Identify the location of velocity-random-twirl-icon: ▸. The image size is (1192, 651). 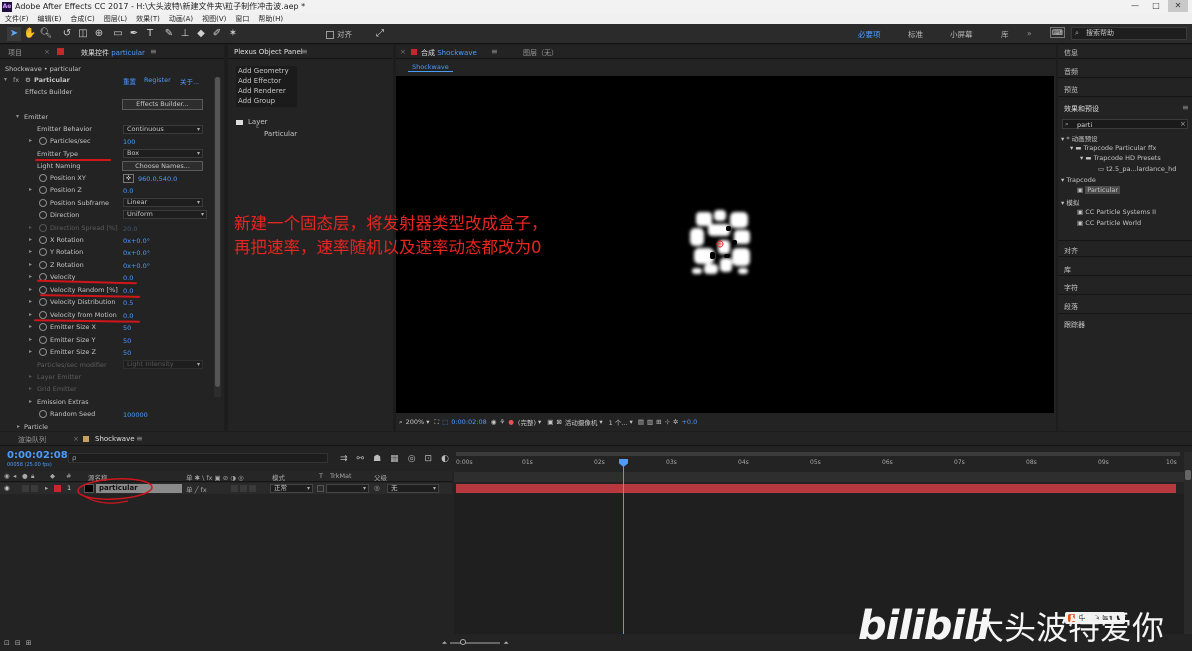
(30, 289).